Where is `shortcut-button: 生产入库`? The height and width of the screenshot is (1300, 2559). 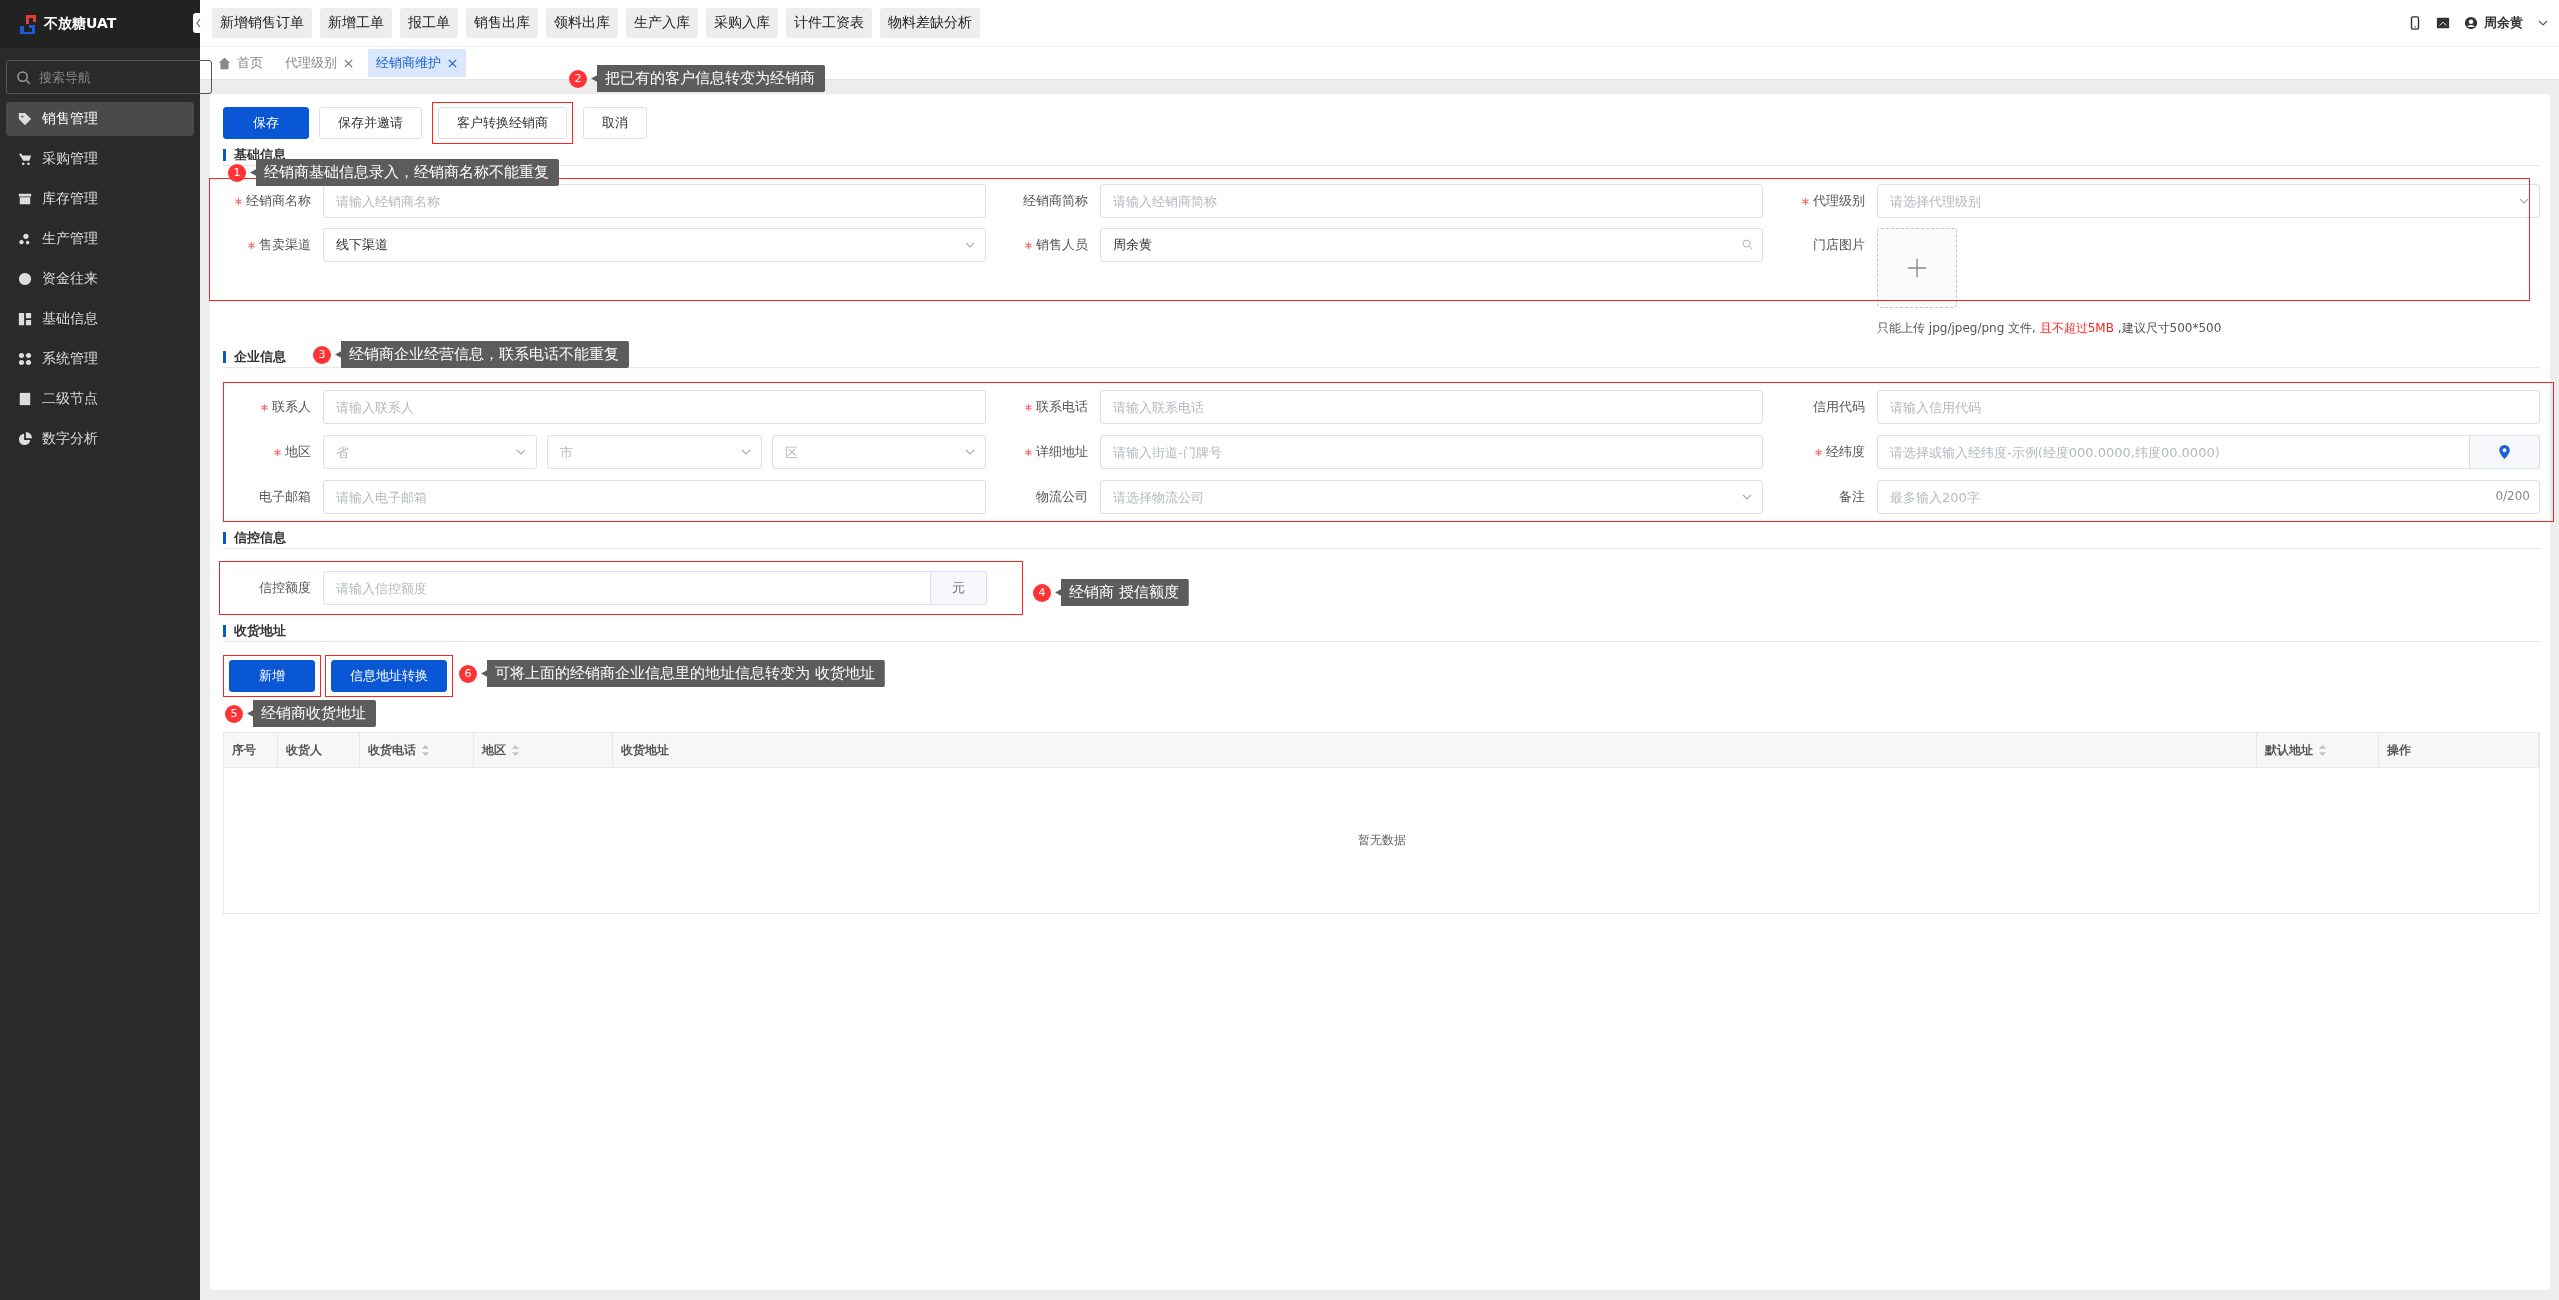
shortcut-button: 生产入库 is located at coordinates (662, 23).